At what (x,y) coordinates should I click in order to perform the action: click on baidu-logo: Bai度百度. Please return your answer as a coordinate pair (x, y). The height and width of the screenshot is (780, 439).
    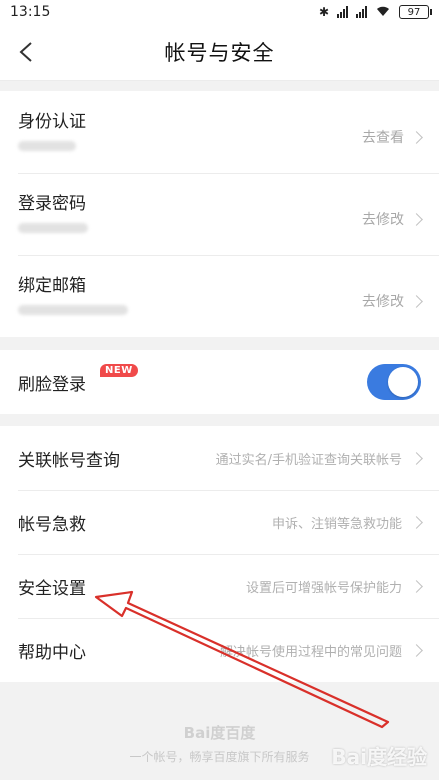
    Looking at the image, I should click on (219, 733).